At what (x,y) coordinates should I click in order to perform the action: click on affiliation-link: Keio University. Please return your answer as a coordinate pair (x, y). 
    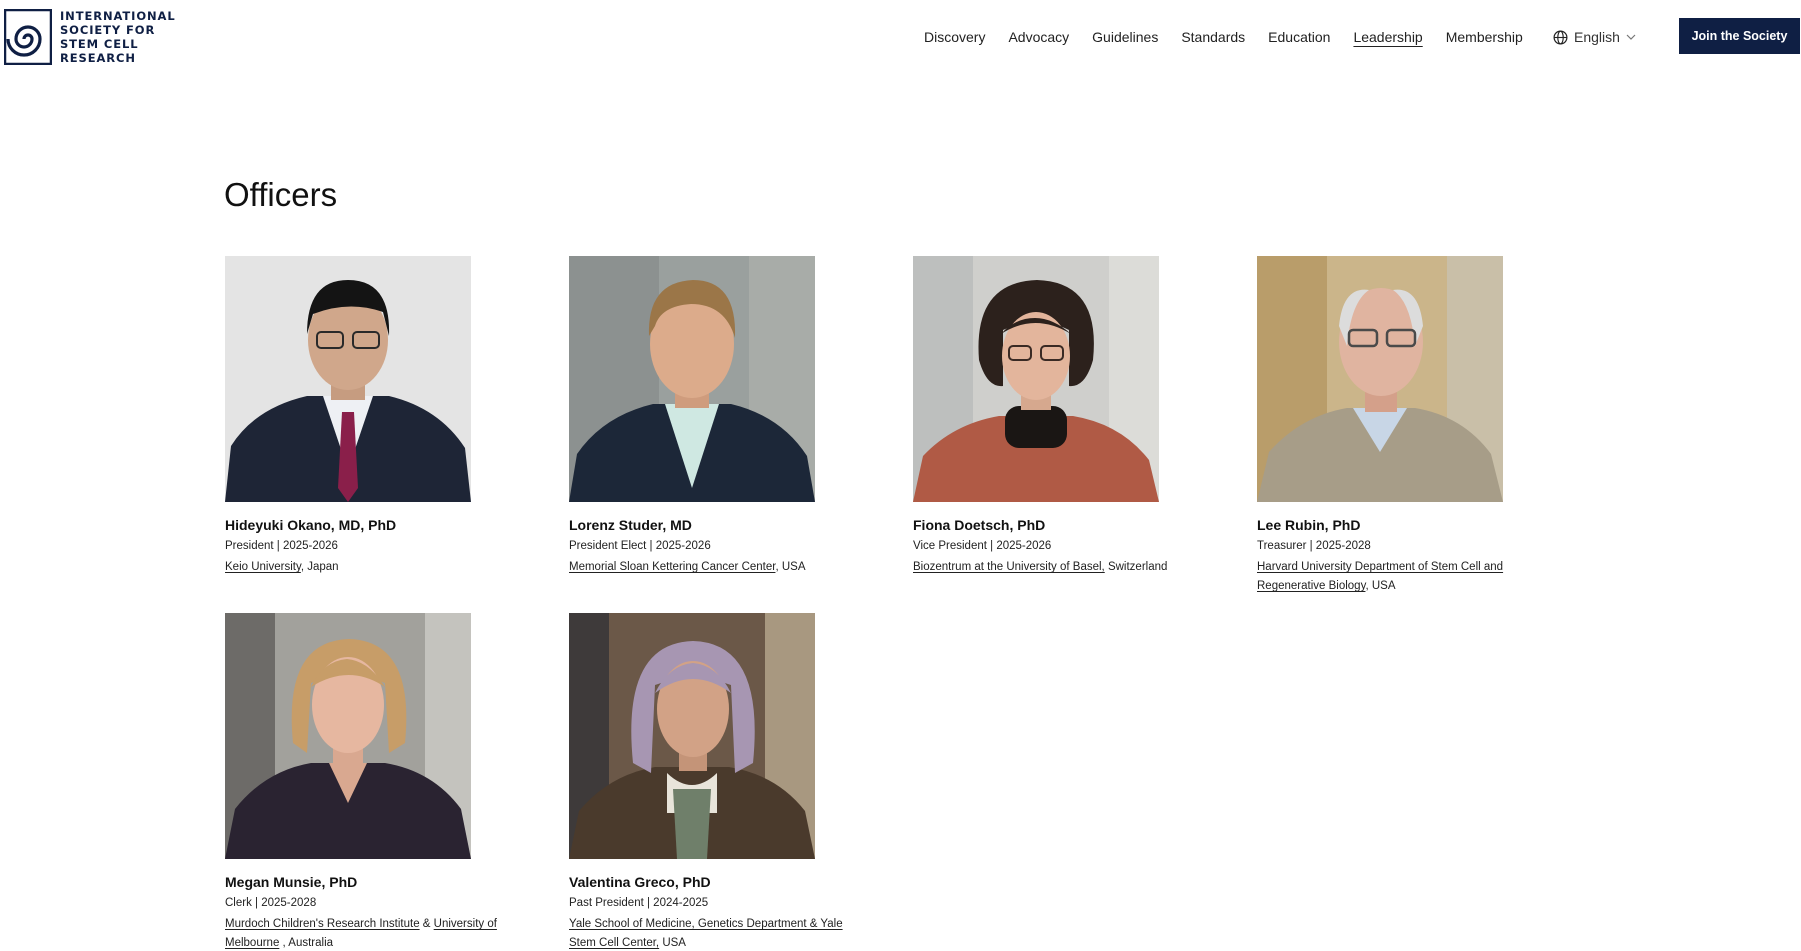
    Looking at the image, I should click on (263, 567).